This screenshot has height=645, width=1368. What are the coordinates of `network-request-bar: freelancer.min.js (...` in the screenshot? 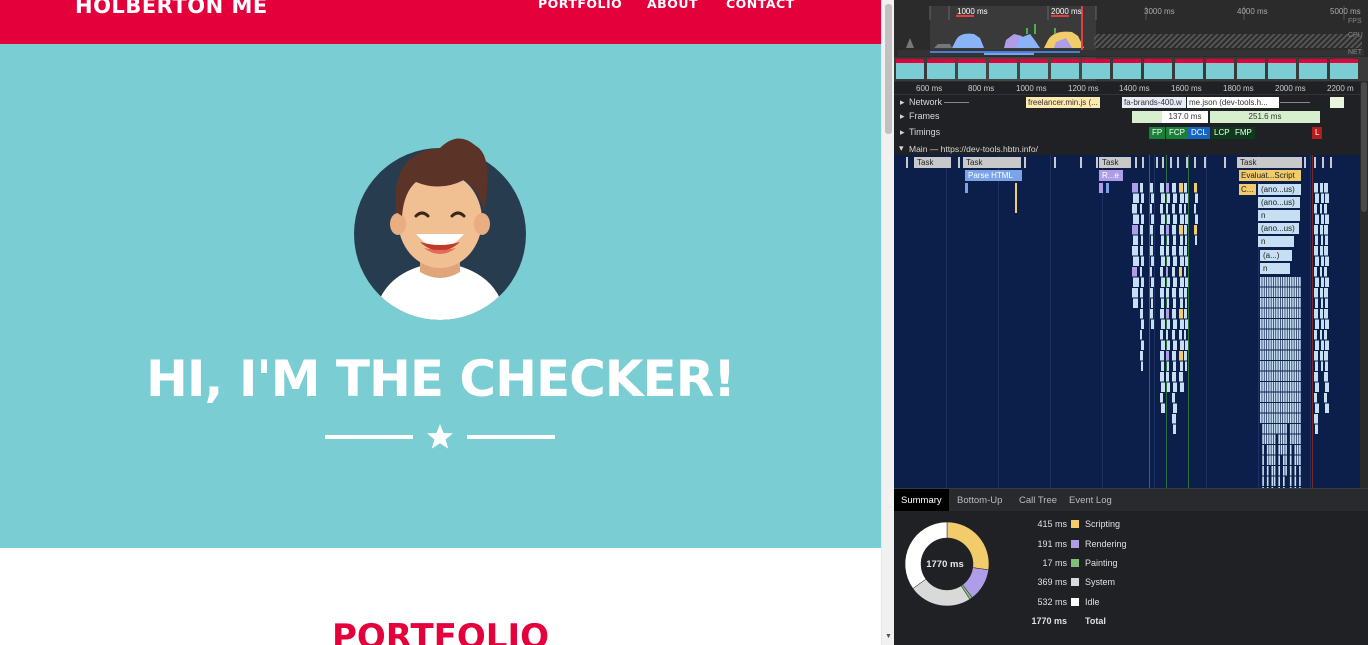 It's located at (1063, 102).